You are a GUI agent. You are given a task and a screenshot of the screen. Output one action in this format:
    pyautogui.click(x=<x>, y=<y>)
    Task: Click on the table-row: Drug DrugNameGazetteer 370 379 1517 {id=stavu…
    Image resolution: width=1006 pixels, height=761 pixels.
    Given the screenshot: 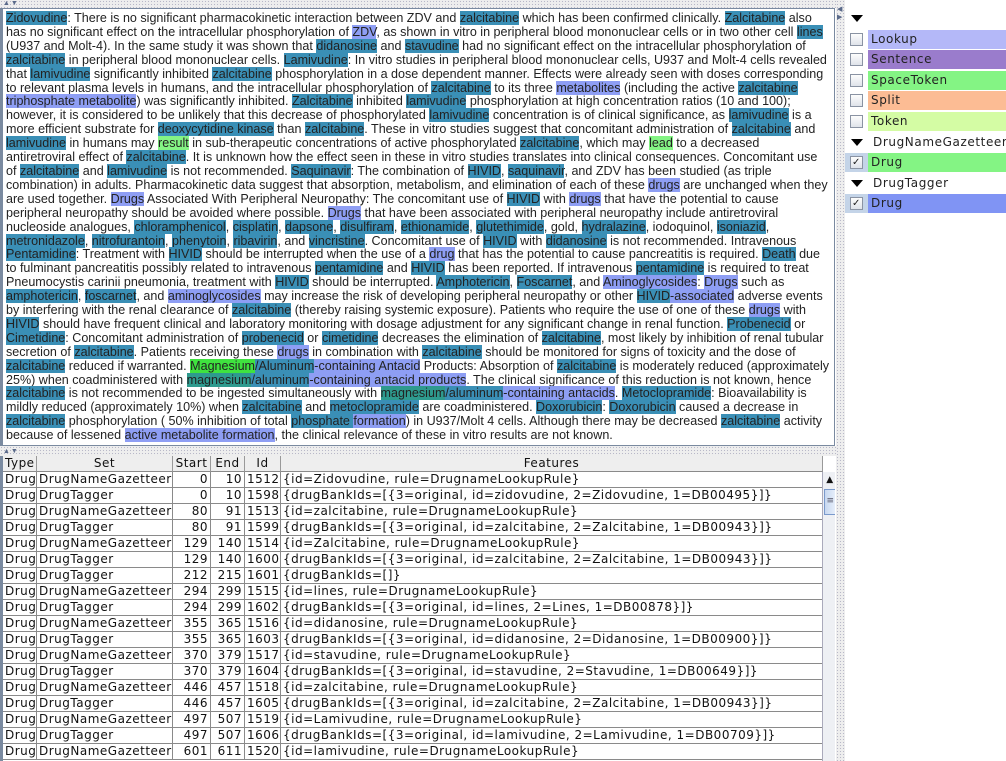 What is the action you would take?
    pyautogui.click(x=413, y=656)
    